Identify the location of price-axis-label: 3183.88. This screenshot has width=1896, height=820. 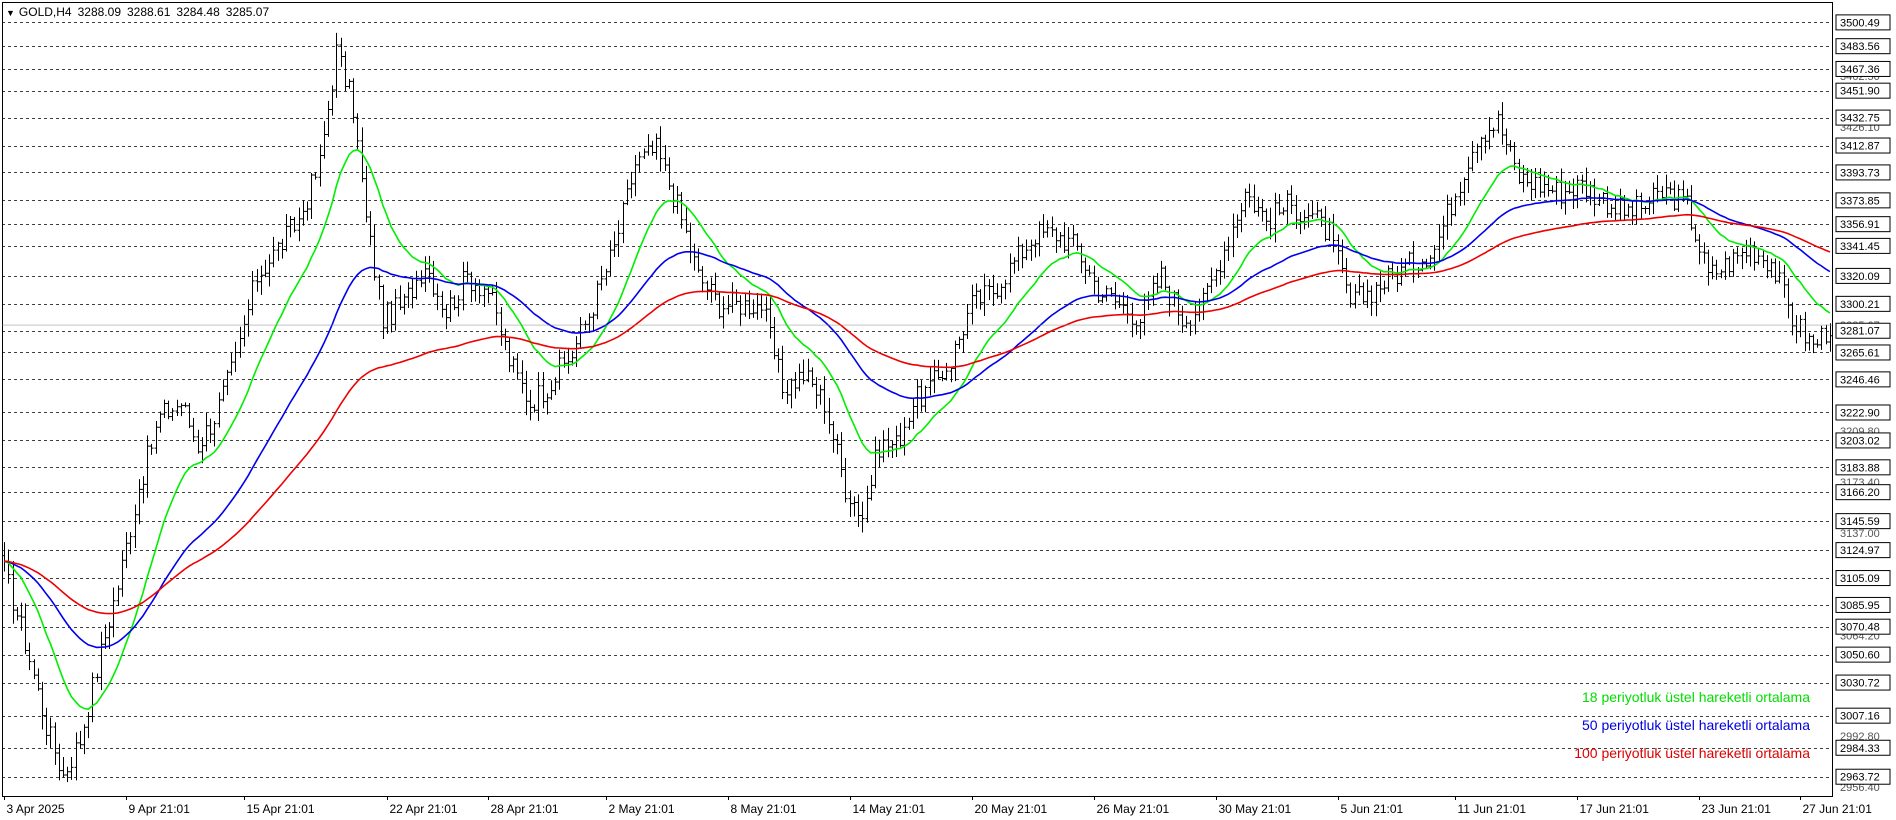
(1860, 468).